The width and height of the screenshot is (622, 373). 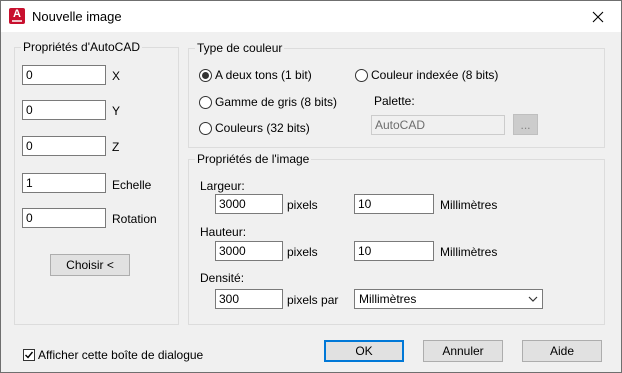 What do you see at coordinates (223, 232) in the screenshot?
I see `height-label: Hauteur:` at bounding box center [223, 232].